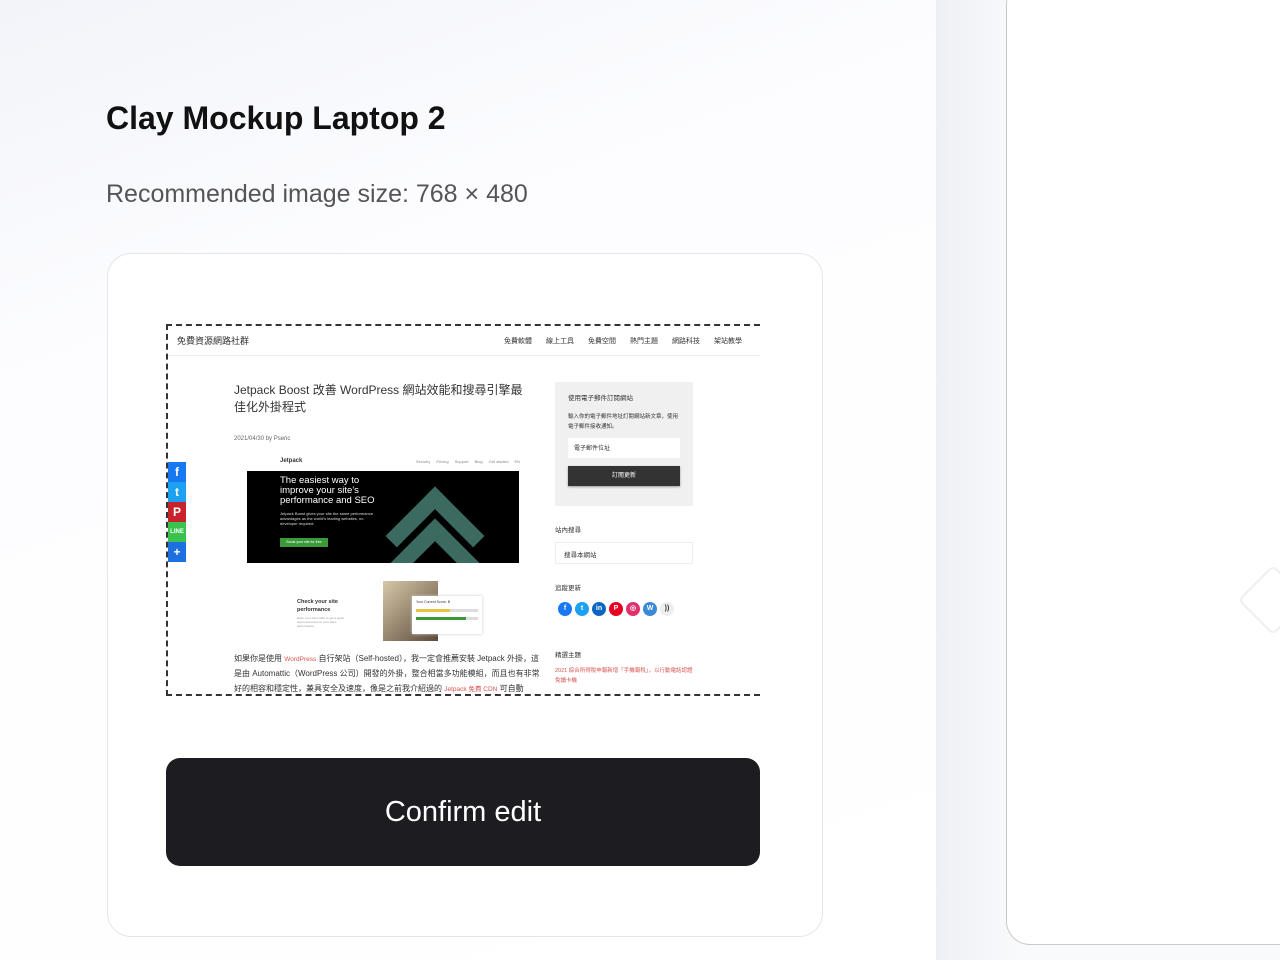 The image size is (1280, 960). What do you see at coordinates (623, 341) in the screenshot?
I see `site-nav: 免費軟體 線上工具 免費空間 熱門主題 網路科技 架站教學` at bounding box center [623, 341].